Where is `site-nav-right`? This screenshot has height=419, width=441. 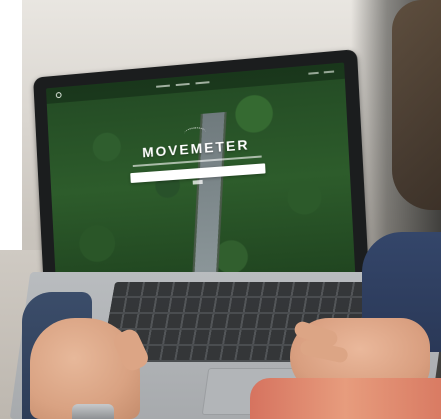 site-nav-right is located at coordinates (321, 72).